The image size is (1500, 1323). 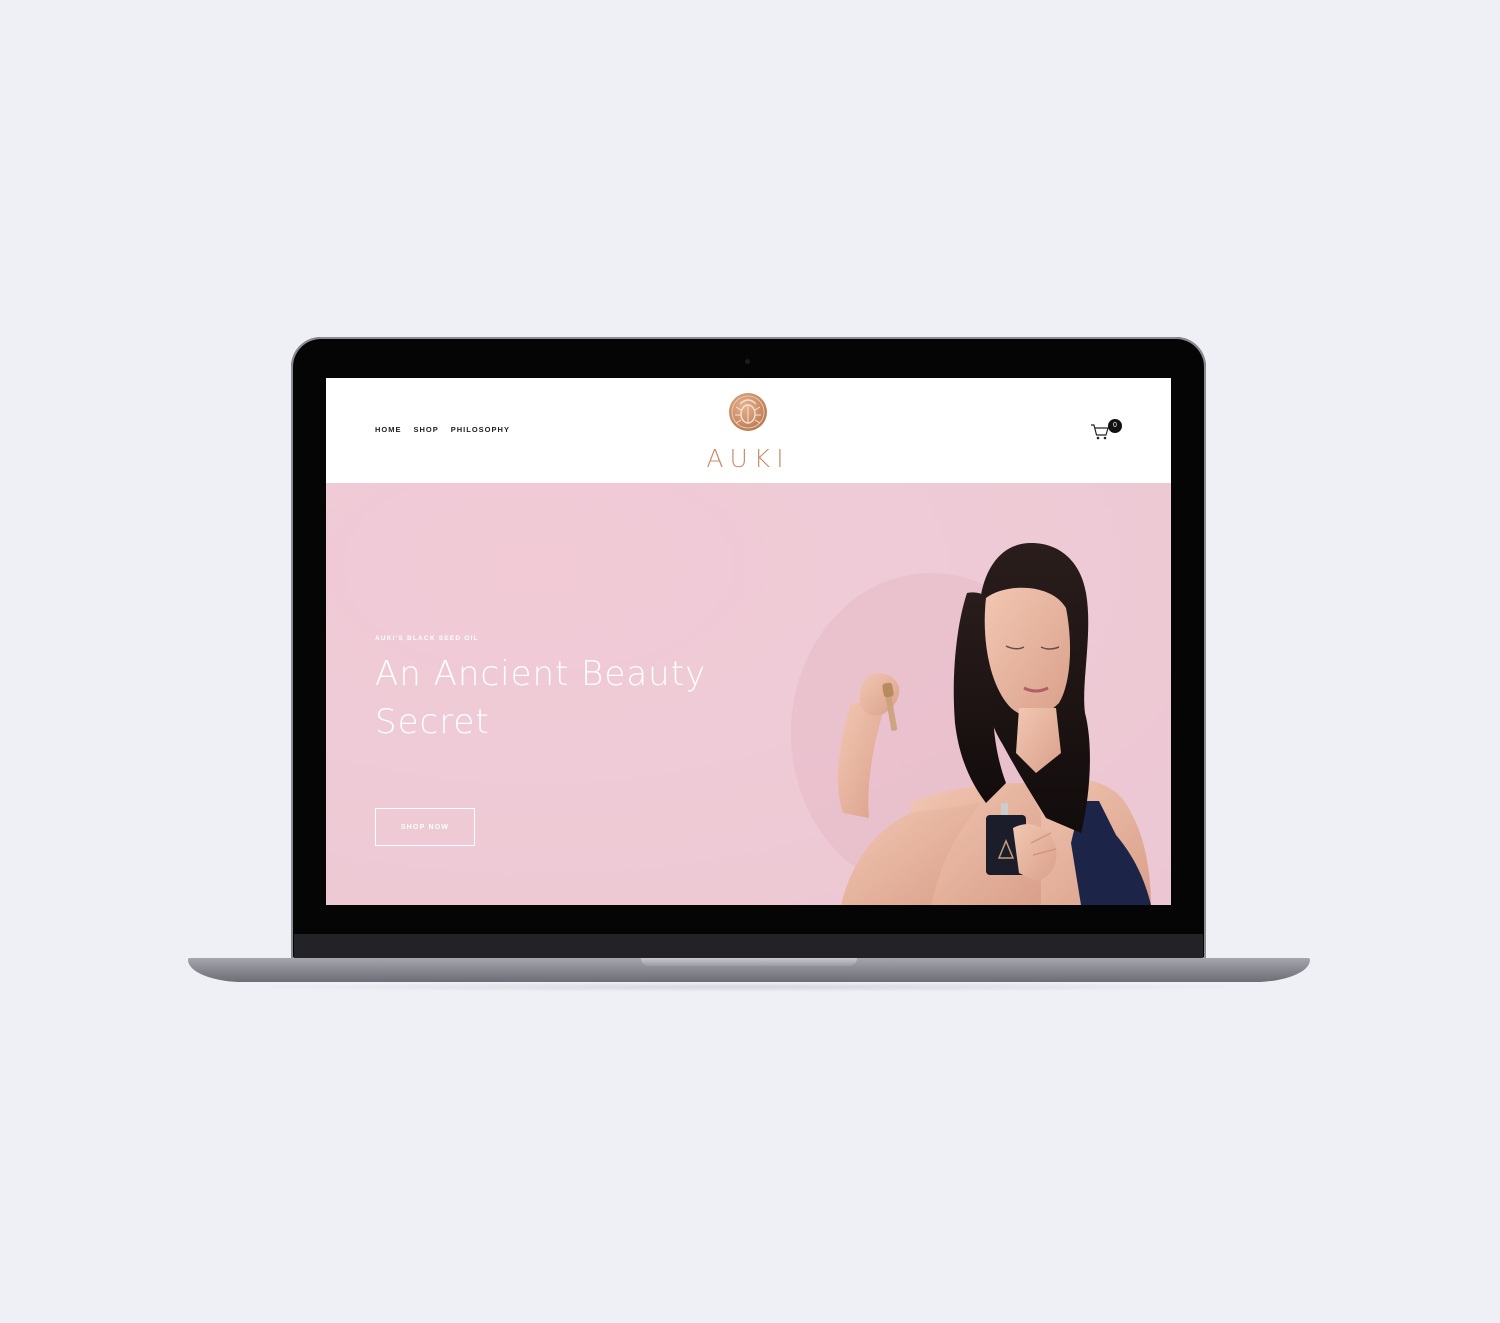 What do you see at coordinates (442, 429) in the screenshot?
I see `main-nav: HOME SHOP PHILOSOPHY` at bounding box center [442, 429].